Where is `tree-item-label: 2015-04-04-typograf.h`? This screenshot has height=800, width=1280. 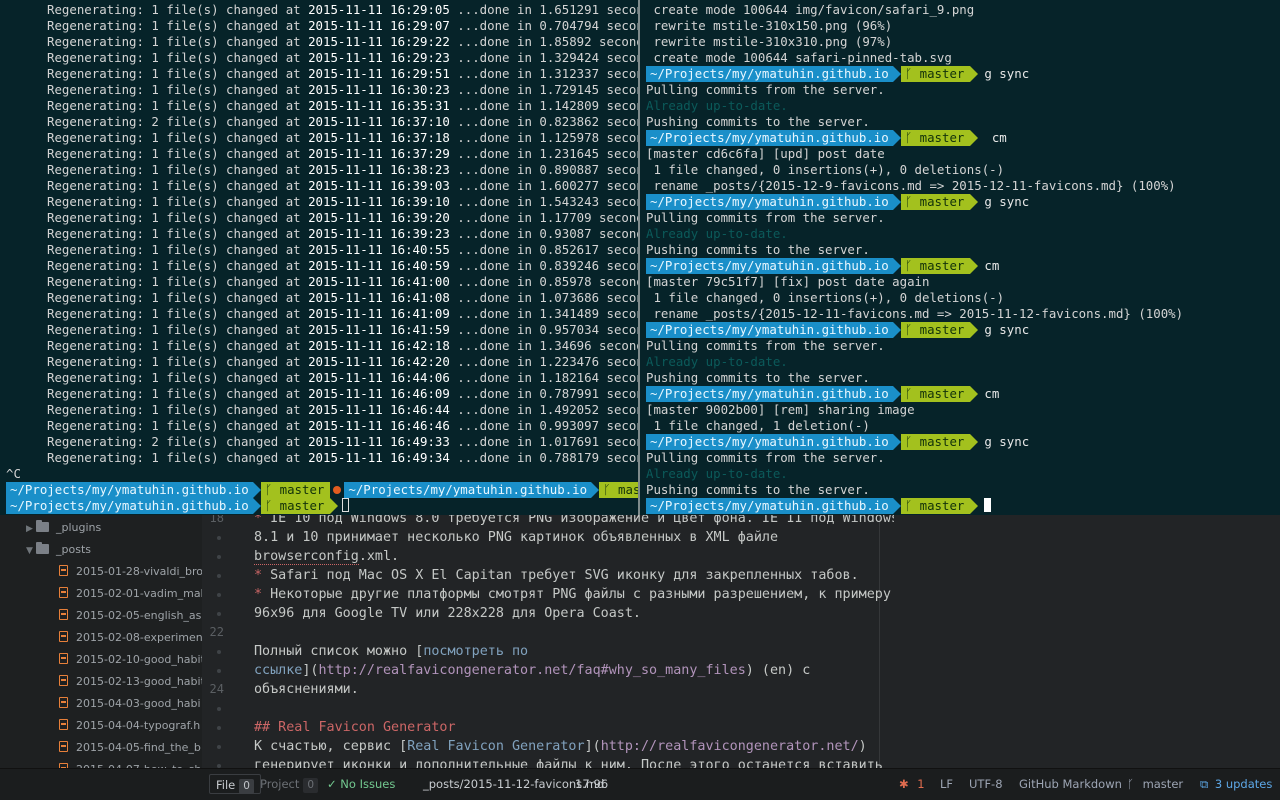 tree-item-label: 2015-04-04-typograf.h is located at coordinates (138, 725).